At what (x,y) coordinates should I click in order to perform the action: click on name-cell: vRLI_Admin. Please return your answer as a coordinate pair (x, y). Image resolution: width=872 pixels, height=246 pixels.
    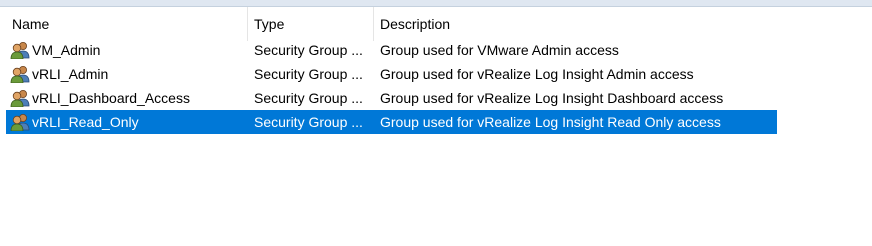
    Looking at the image, I should click on (127, 74).